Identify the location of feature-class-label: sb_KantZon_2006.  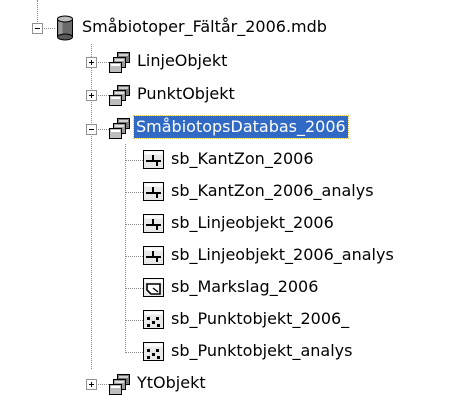
(242, 158).